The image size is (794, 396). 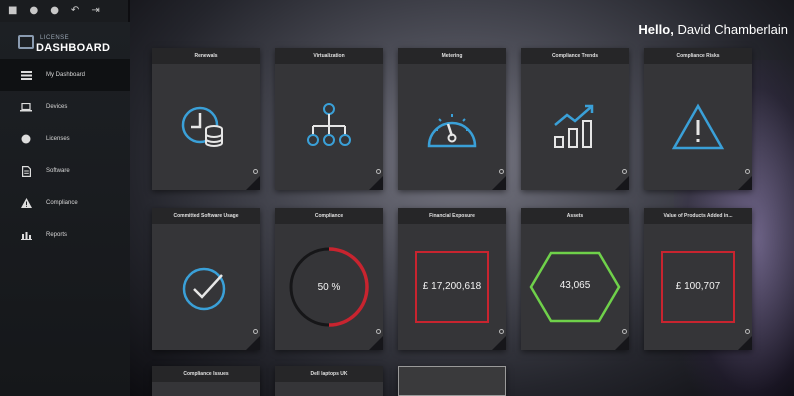 What do you see at coordinates (95, 11) in the screenshot?
I see `forward-icon: ⇥` at bounding box center [95, 11].